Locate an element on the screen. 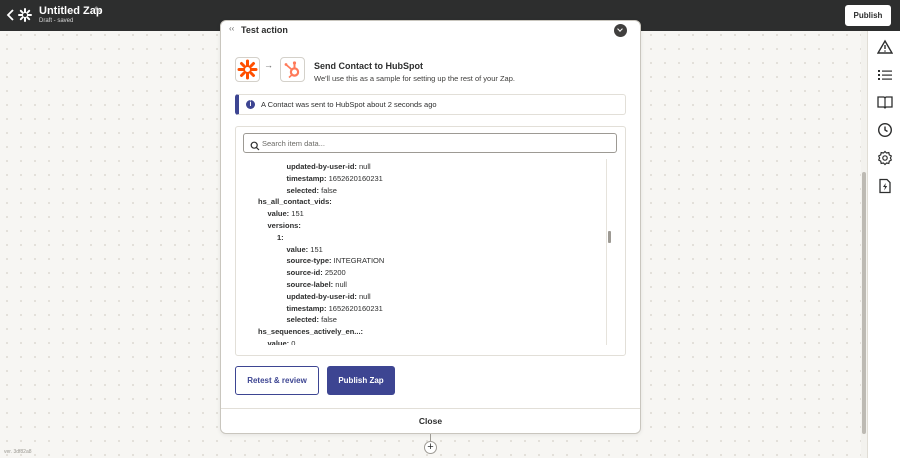  tree-key: 1: is located at coordinates (280, 237).